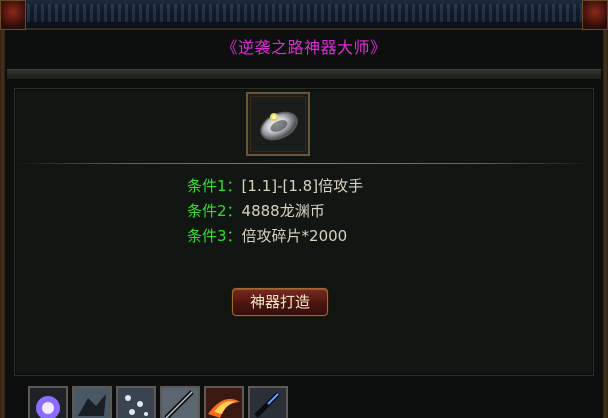 This screenshot has height=418, width=608. I want to click on forge-artifact-button: 神器打造, so click(280, 302).